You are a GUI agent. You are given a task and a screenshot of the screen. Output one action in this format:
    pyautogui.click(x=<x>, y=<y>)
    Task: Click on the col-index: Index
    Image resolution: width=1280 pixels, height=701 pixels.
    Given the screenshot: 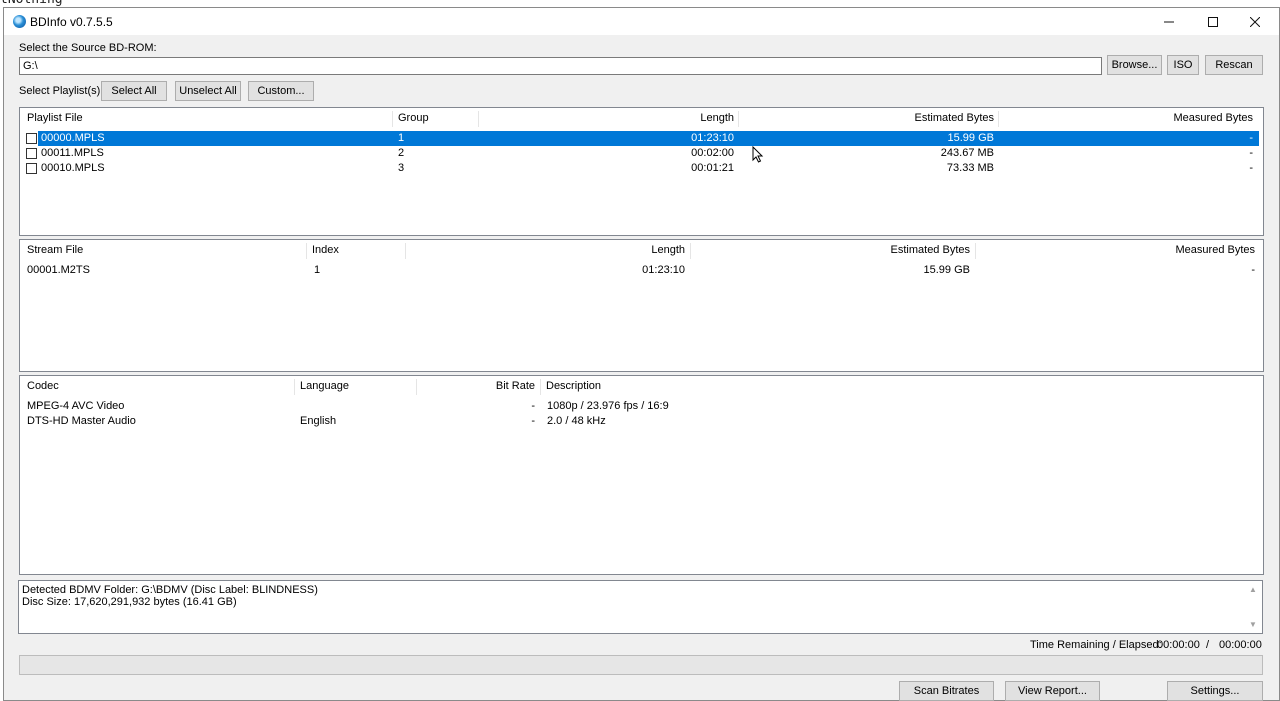 What is the action you would take?
    pyautogui.click(x=325, y=251)
    